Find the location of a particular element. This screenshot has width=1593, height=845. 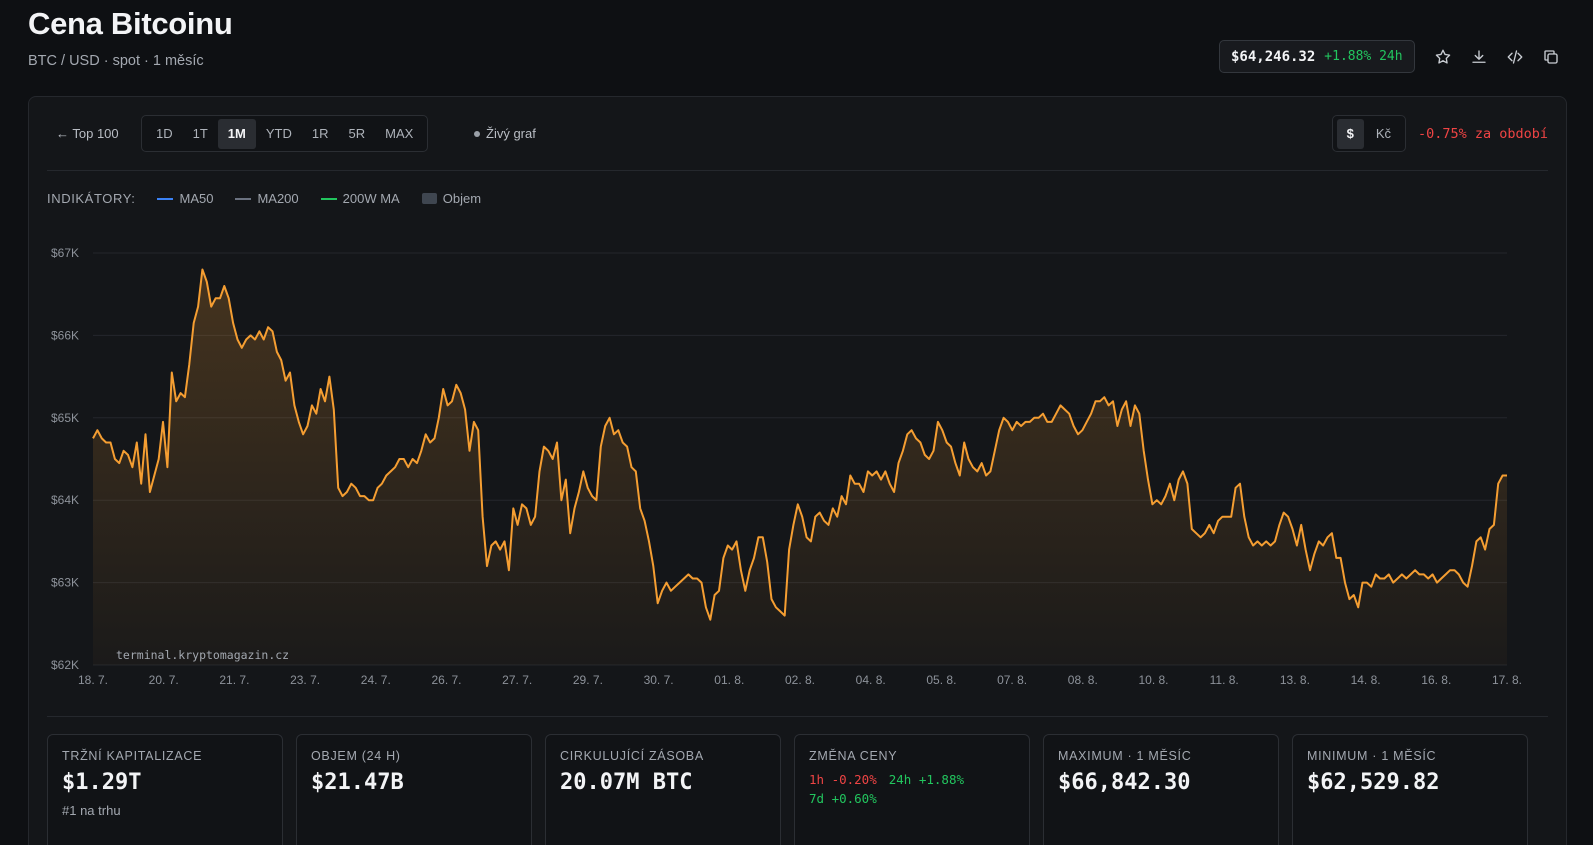

stat-card-objem-24-h: OBJEM (24 H) $21.47B is located at coordinates (414, 789).